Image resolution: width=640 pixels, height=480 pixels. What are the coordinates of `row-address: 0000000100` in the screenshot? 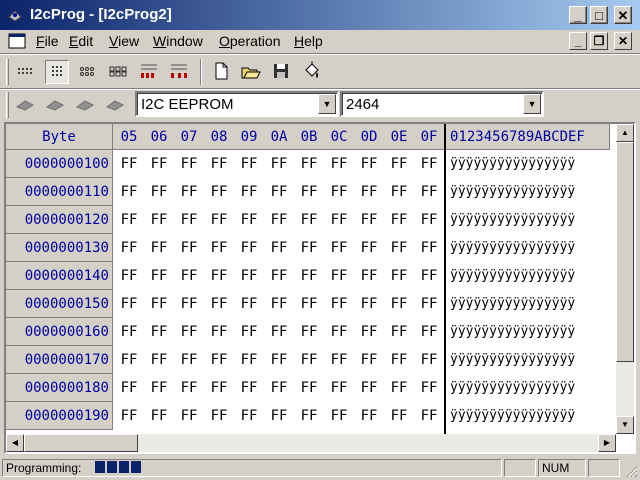 It's located at (59, 164).